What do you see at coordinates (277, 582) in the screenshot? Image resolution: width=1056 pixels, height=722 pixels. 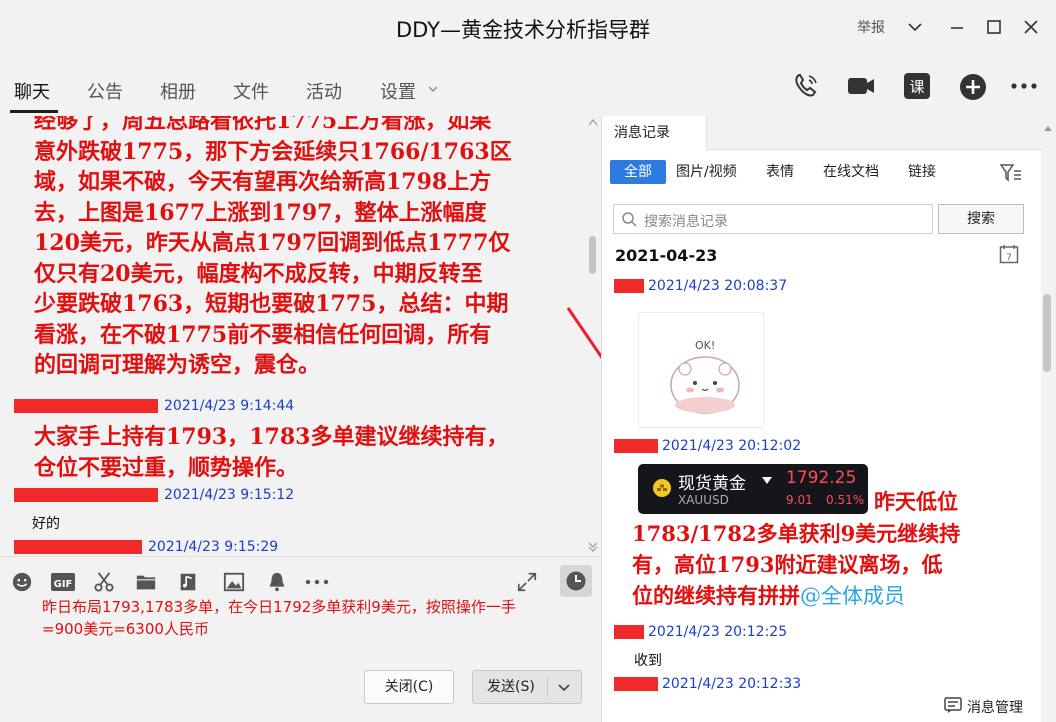 I see `bell-icon` at bounding box center [277, 582].